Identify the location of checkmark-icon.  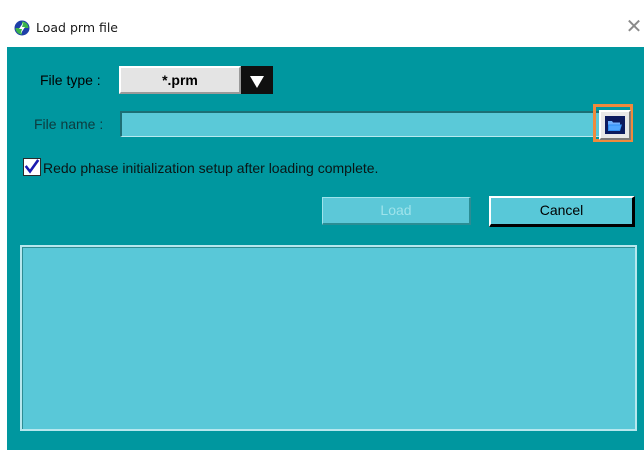
(32, 166).